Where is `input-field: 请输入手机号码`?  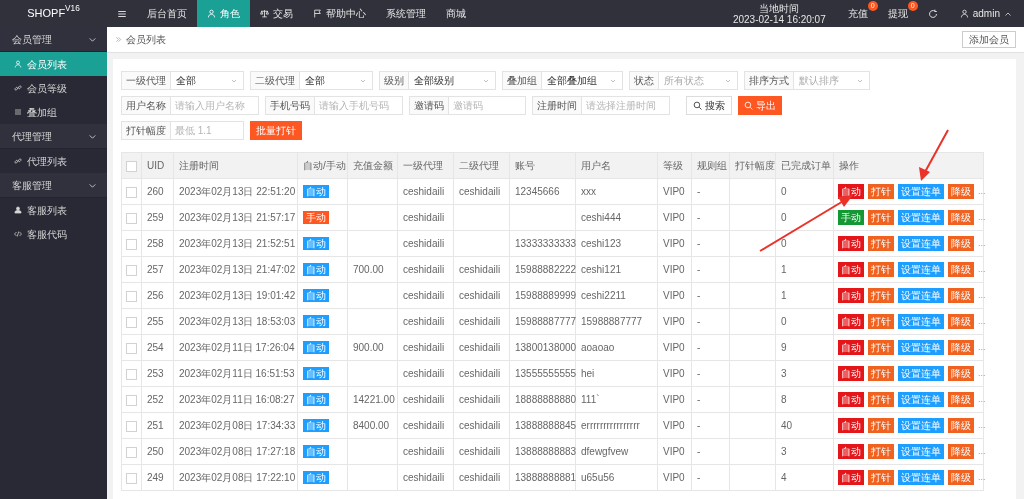
input-field: 请输入手机号码 is located at coordinates (359, 105).